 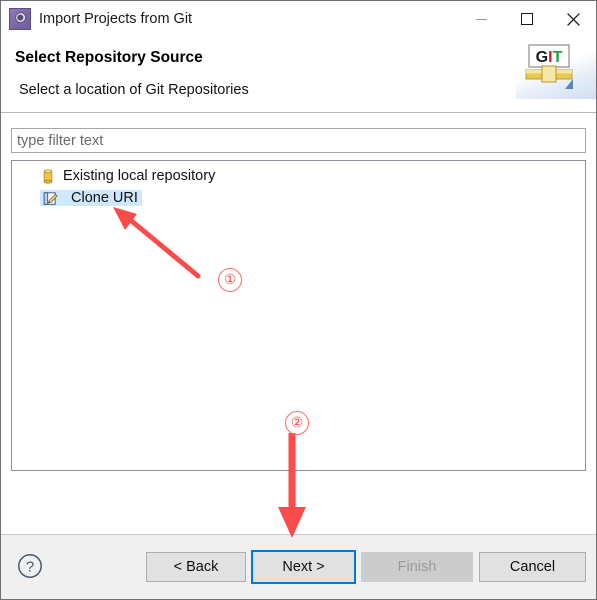 I want to click on window-controls, so click(x=527, y=19).